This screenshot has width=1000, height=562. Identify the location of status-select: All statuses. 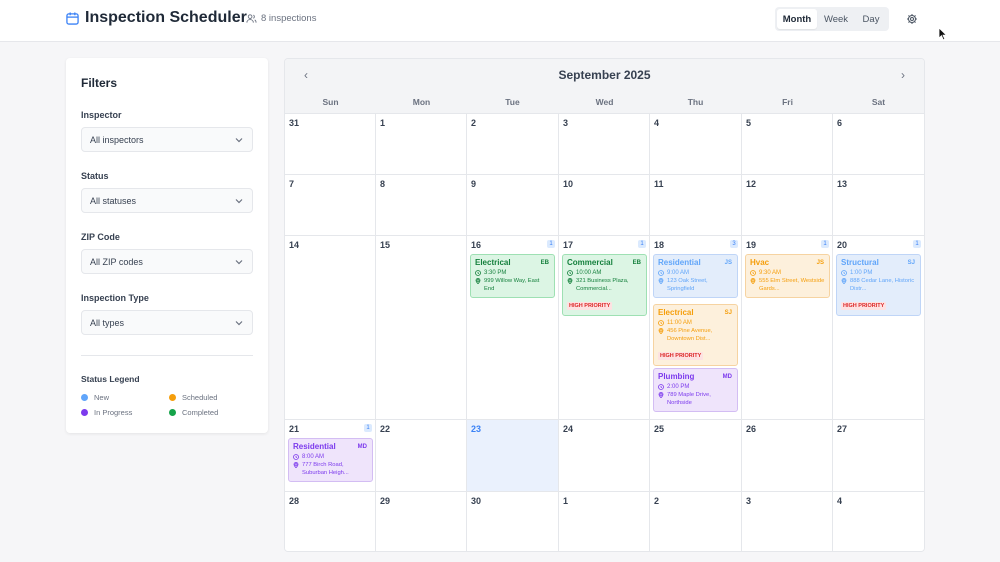
(167, 200).